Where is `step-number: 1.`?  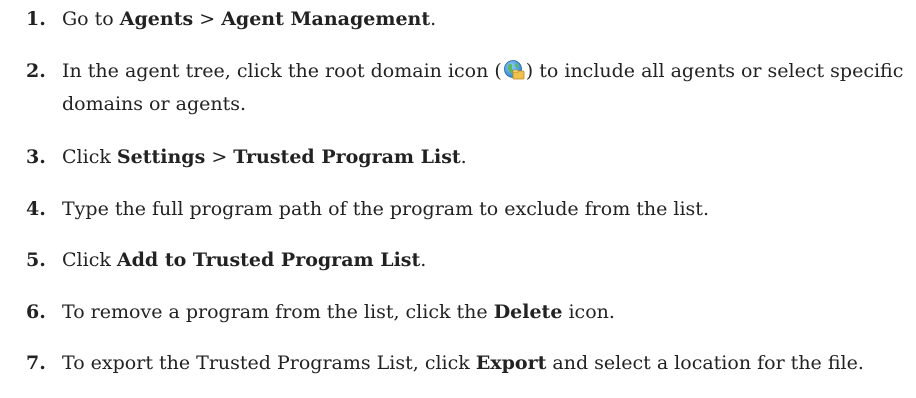
step-number: 1. is located at coordinates (36, 19).